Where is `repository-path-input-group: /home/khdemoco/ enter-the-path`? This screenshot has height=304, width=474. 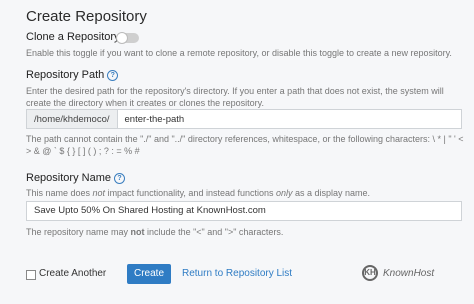
repository-path-input-group: /home/khdemoco/ enter-the-path is located at coordinates (244, 119).